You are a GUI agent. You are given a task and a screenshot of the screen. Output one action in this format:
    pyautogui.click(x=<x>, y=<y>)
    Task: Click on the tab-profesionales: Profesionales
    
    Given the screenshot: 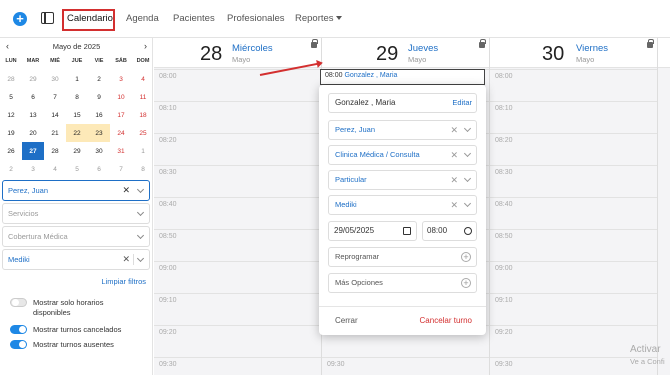 What is the action you would take?
    pyautogui.click(x=256, y=19)
    